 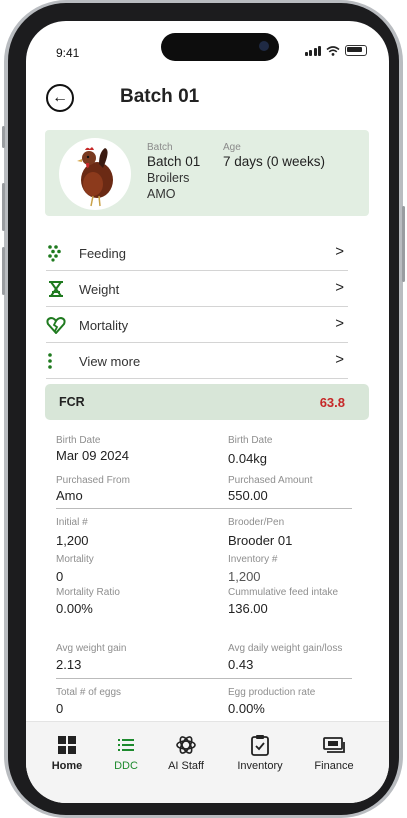 I want to click on fcr-bar: FCR 63.8, so click(x=207, y=402).